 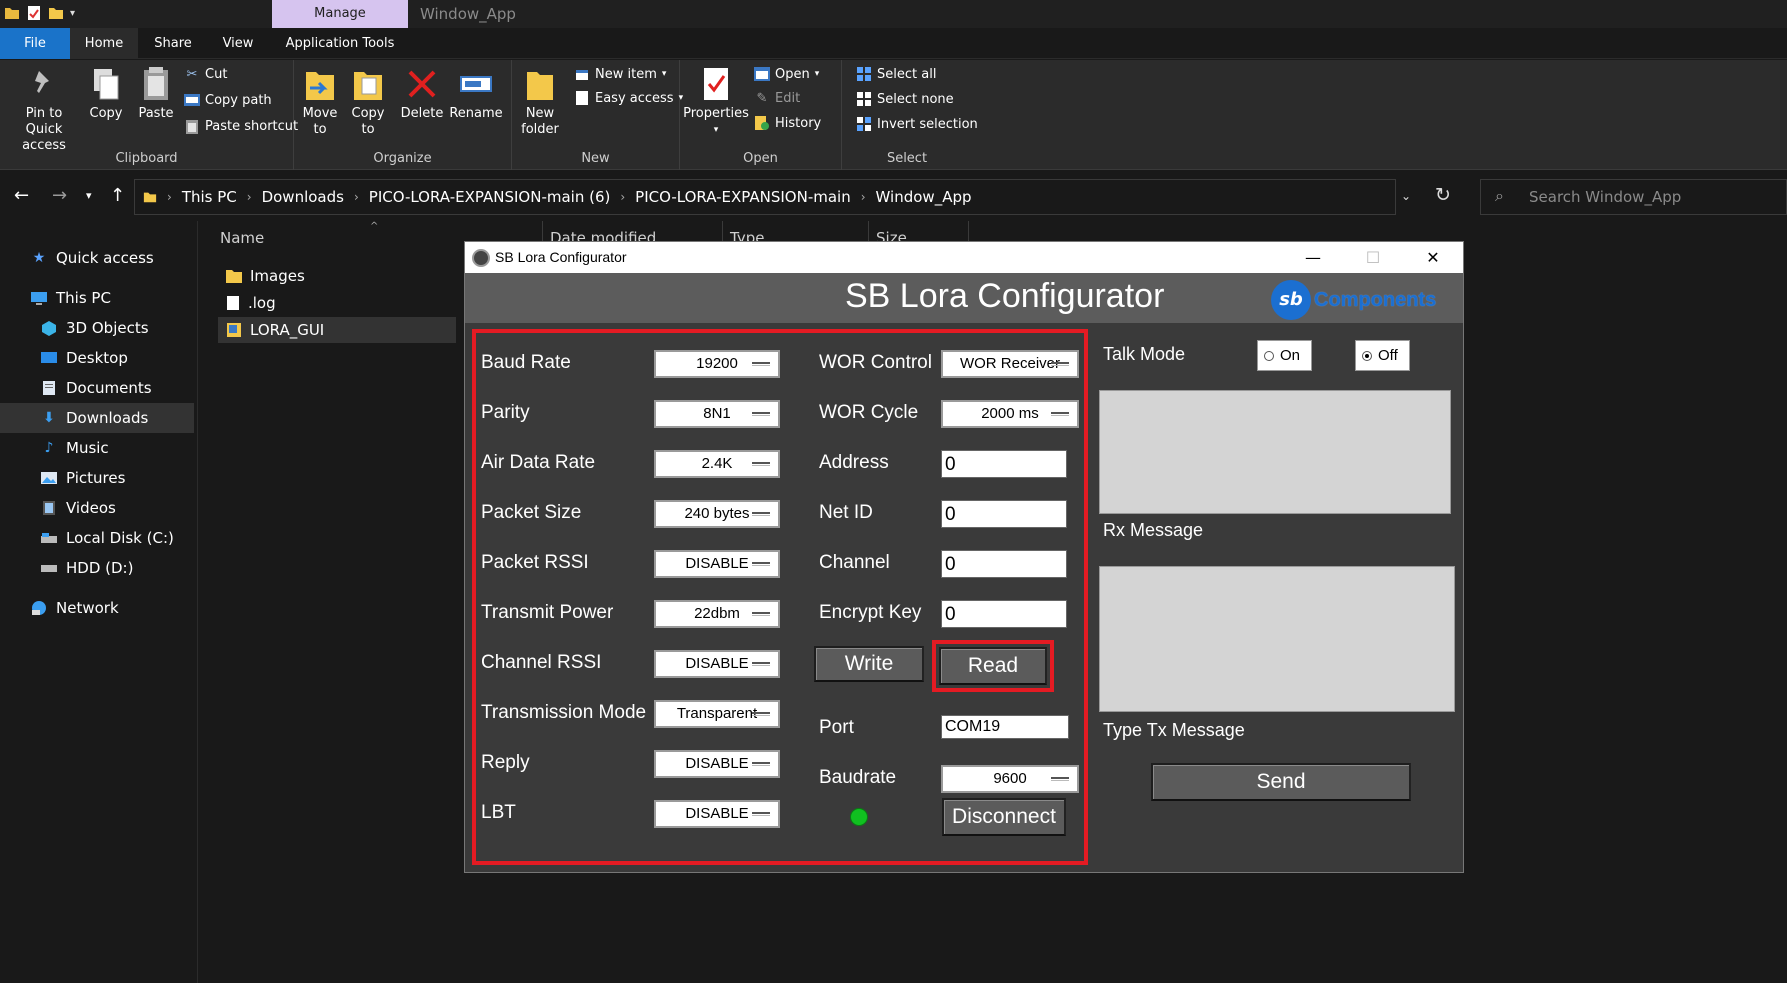 What do you see at coordinates (716, 102) in the screenshot?
I see `properties-button: Properties ▾` at bounding box center [716, 102].